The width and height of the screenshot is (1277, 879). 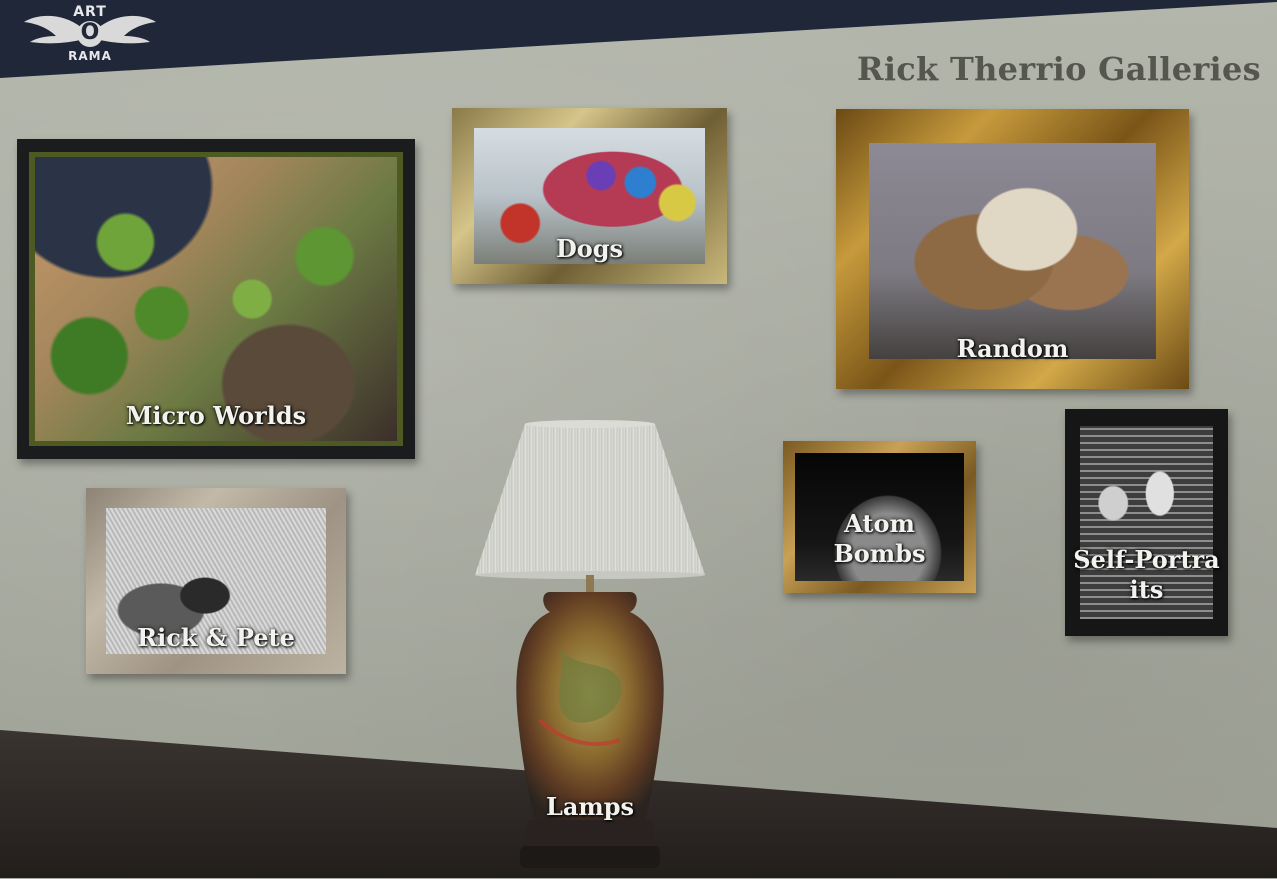 What do you see at coordinates (1146, 522) in the screenshot?
I see `gallery-self-portraits: Self-Portraits` at bounding box center [1146, 522].